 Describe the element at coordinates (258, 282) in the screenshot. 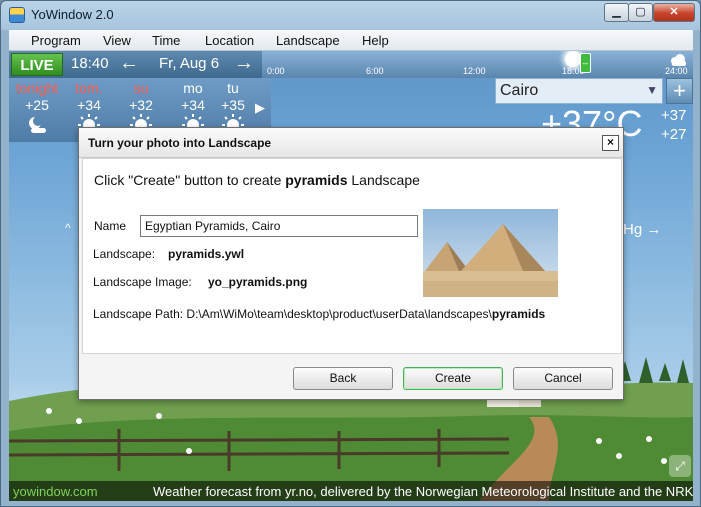

I see `landscape-image-value: yo_pyramids.png` at that location.